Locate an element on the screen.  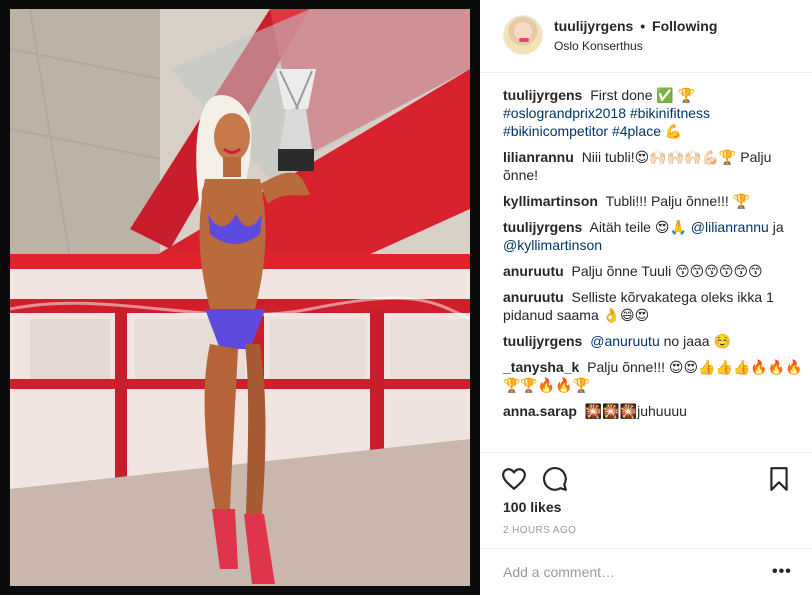
comment-icon is located at coordinates (555, 479).